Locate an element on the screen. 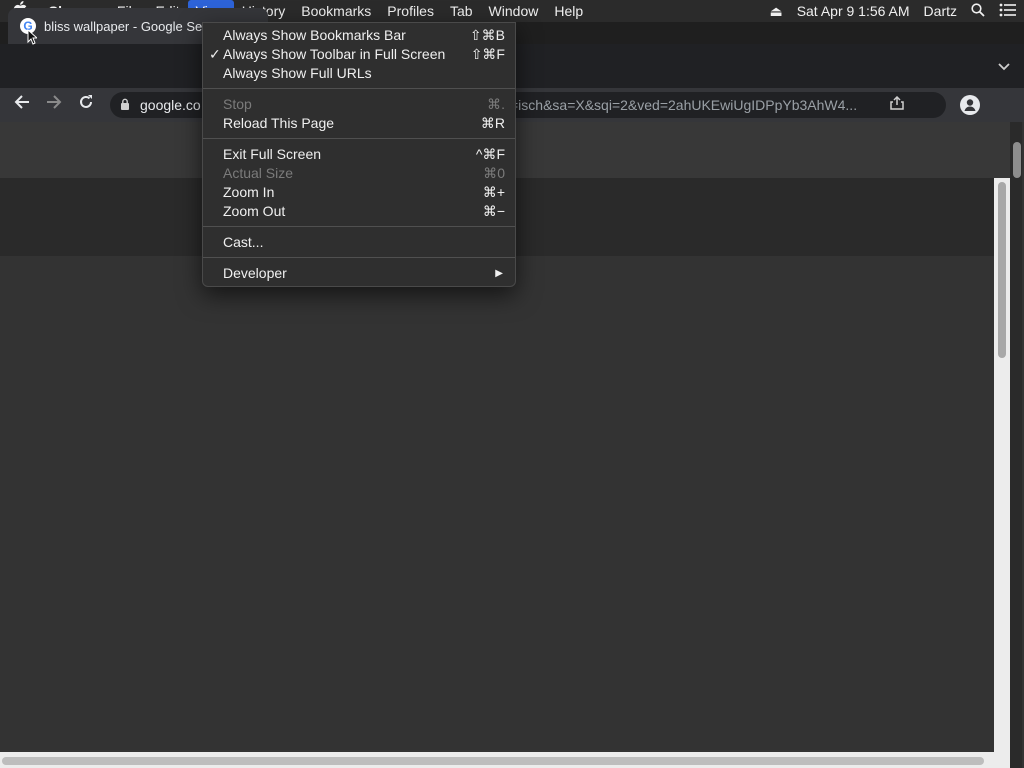  menu-item-label: Stop is located at coordinates (237, 104).